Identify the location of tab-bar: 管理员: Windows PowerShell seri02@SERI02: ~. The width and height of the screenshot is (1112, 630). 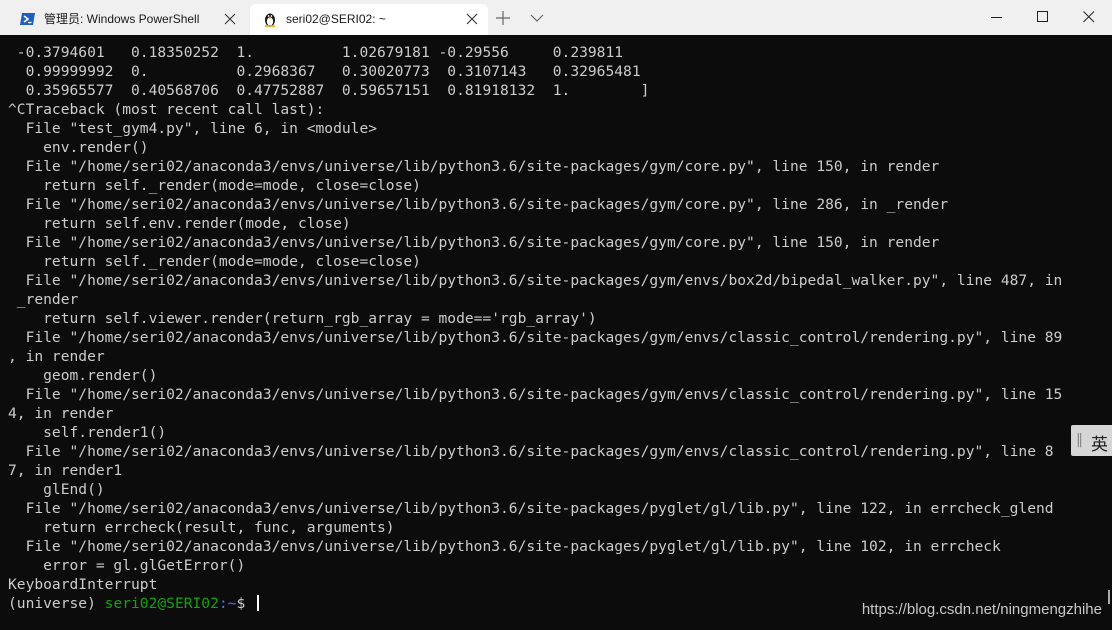
(556, 17).